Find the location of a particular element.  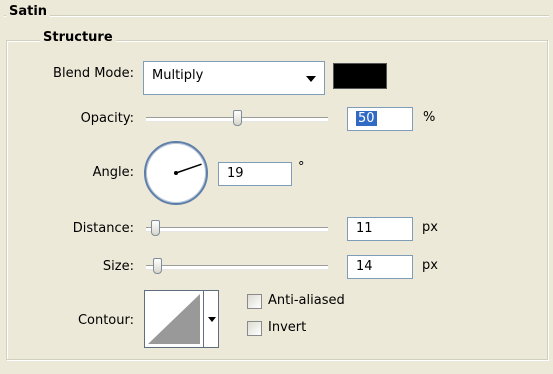

satin-title: Satin is located at coordinates (28, 11).